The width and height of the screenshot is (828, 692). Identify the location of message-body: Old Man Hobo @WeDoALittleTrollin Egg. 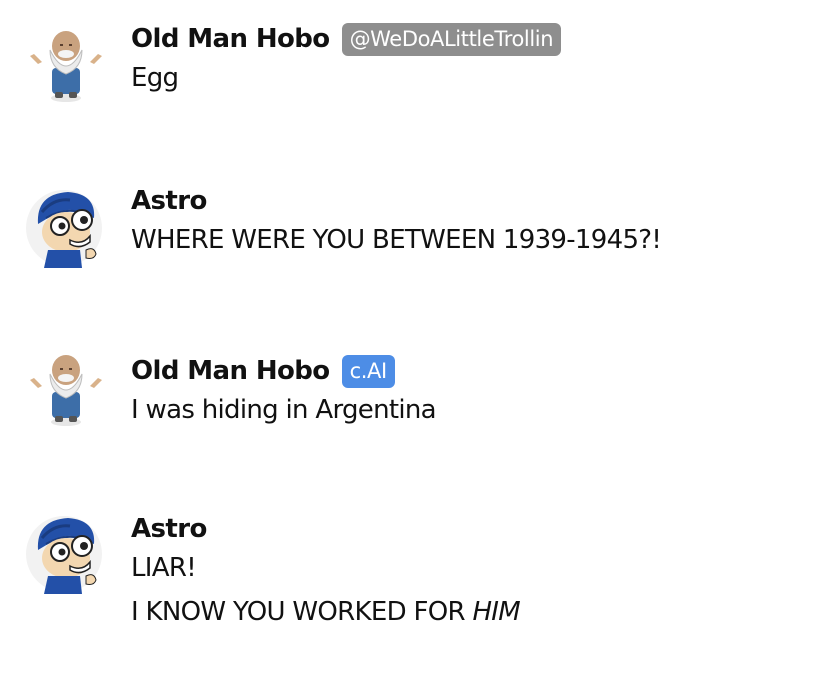
(471, 61).